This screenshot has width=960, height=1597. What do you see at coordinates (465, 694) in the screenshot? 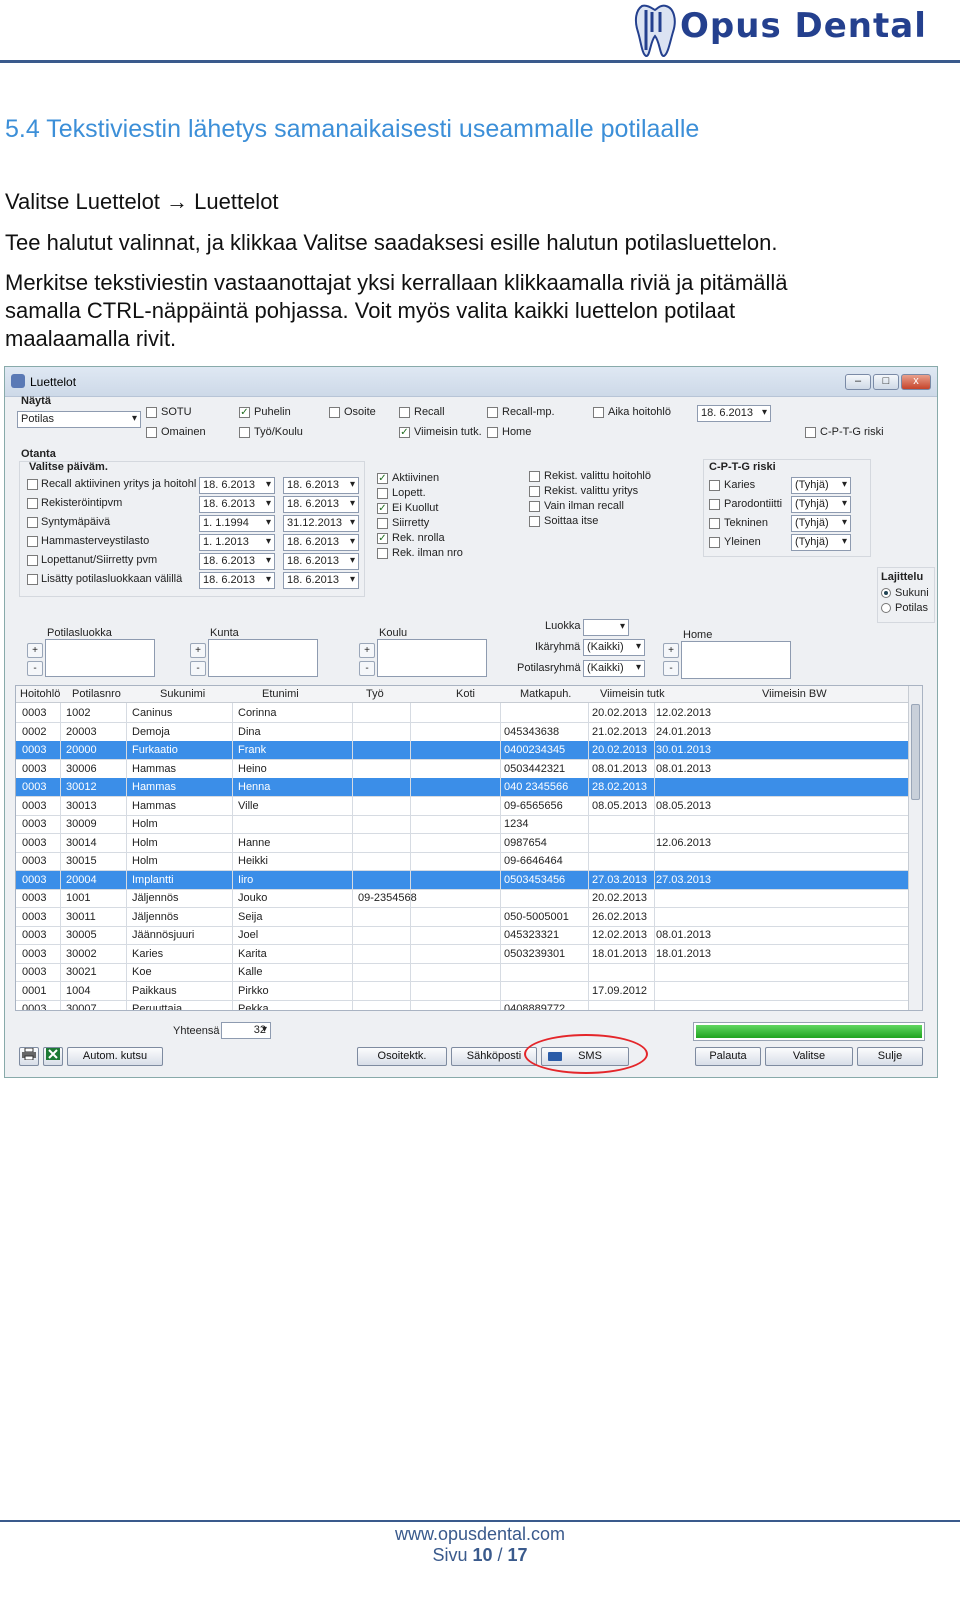
I see `column-header: Koti` at bounding box center [465, 694].